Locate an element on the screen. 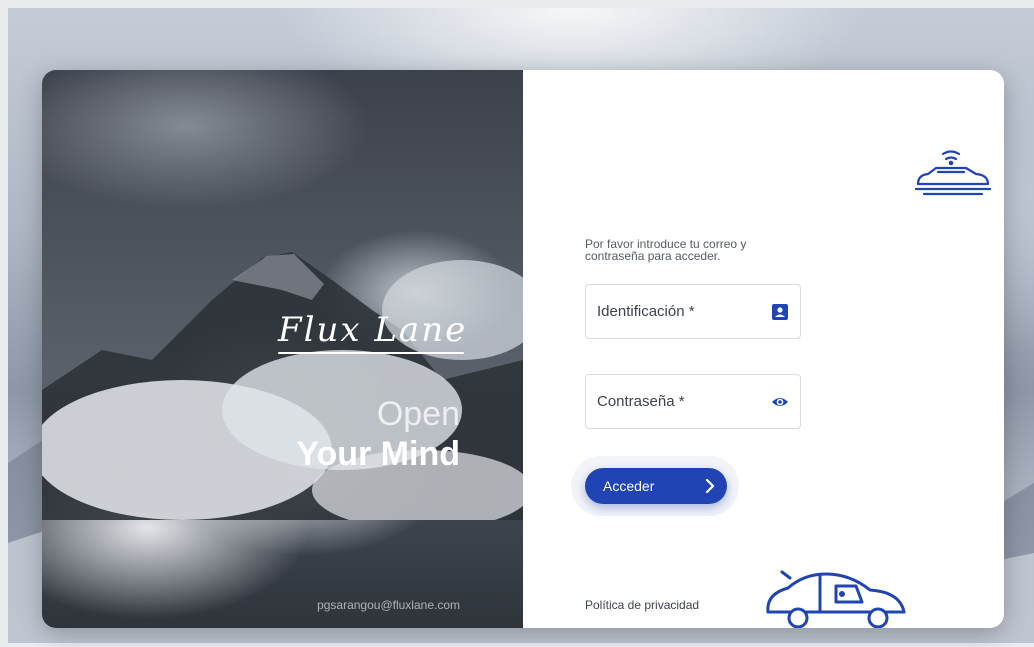  contact-card-icon is located at coordinates (780, 312).